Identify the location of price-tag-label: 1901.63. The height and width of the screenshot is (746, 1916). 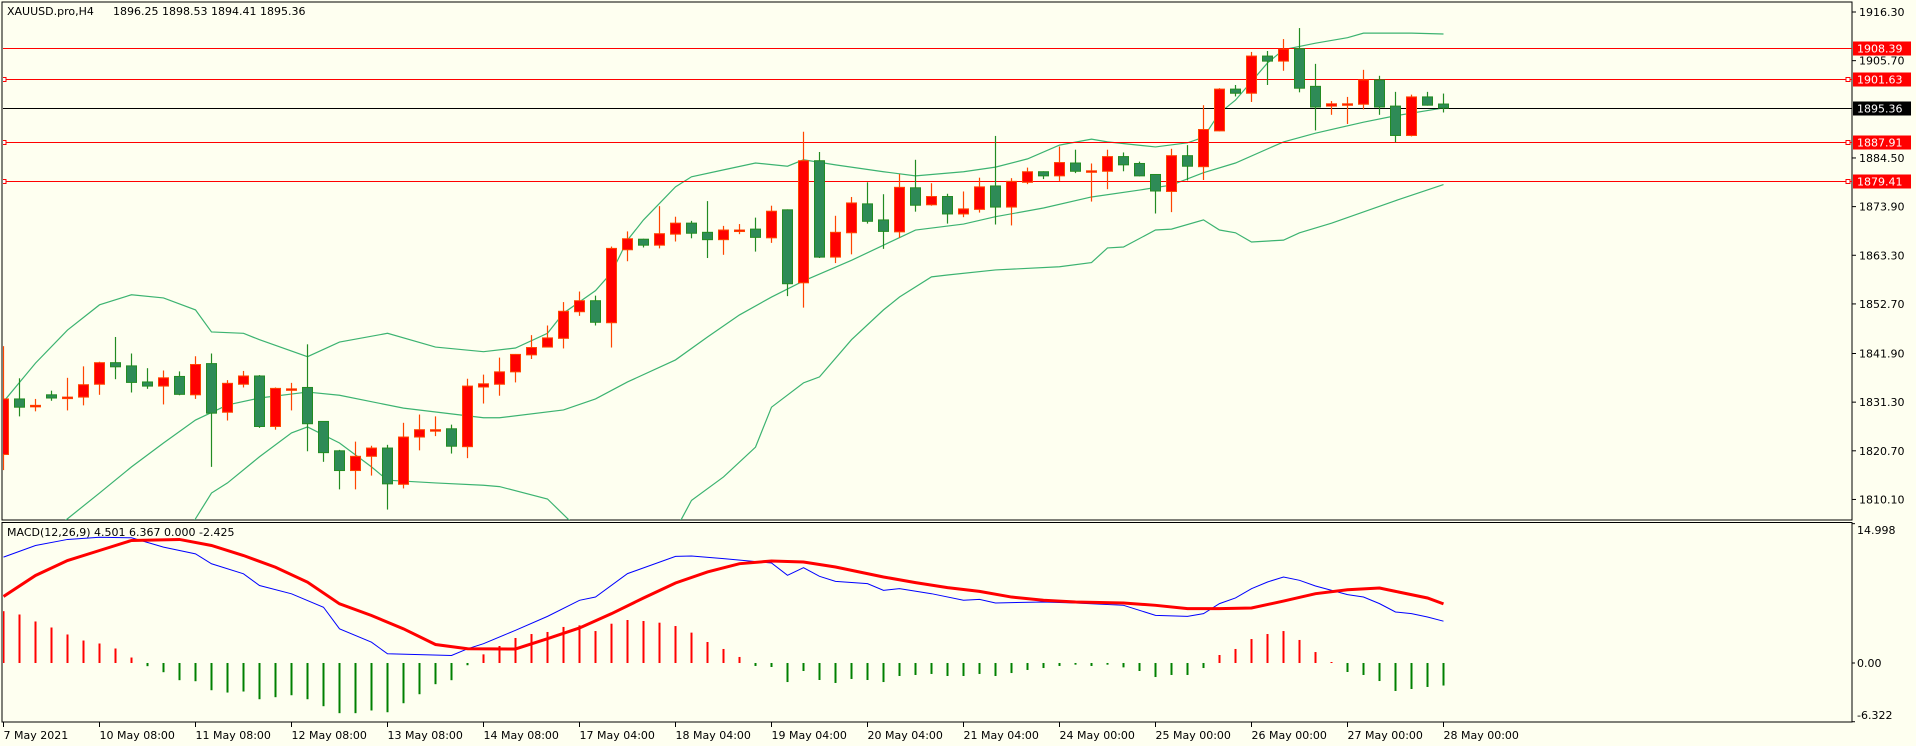
(1880, 80).